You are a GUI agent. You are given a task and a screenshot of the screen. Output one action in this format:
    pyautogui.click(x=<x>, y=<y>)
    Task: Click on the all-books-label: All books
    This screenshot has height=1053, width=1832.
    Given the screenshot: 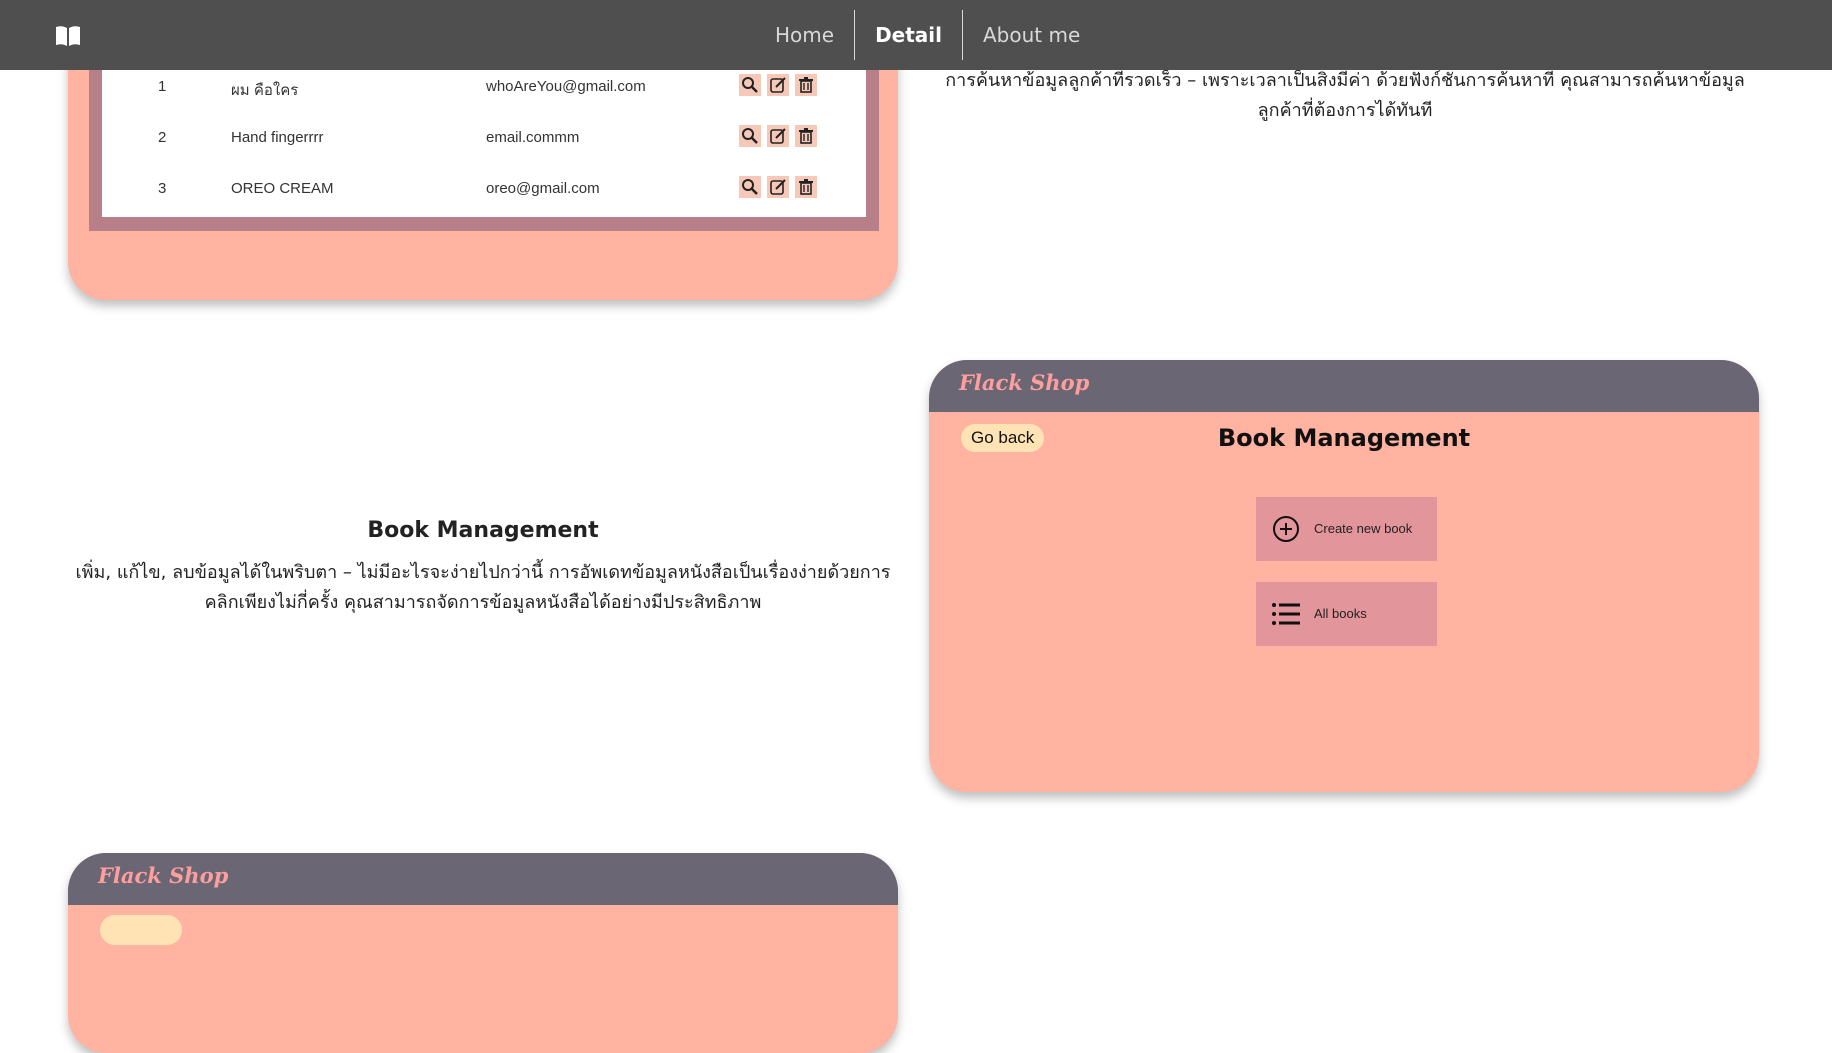 What is the action you would take?
    pyautogui.click(x=1340, y=613)
    